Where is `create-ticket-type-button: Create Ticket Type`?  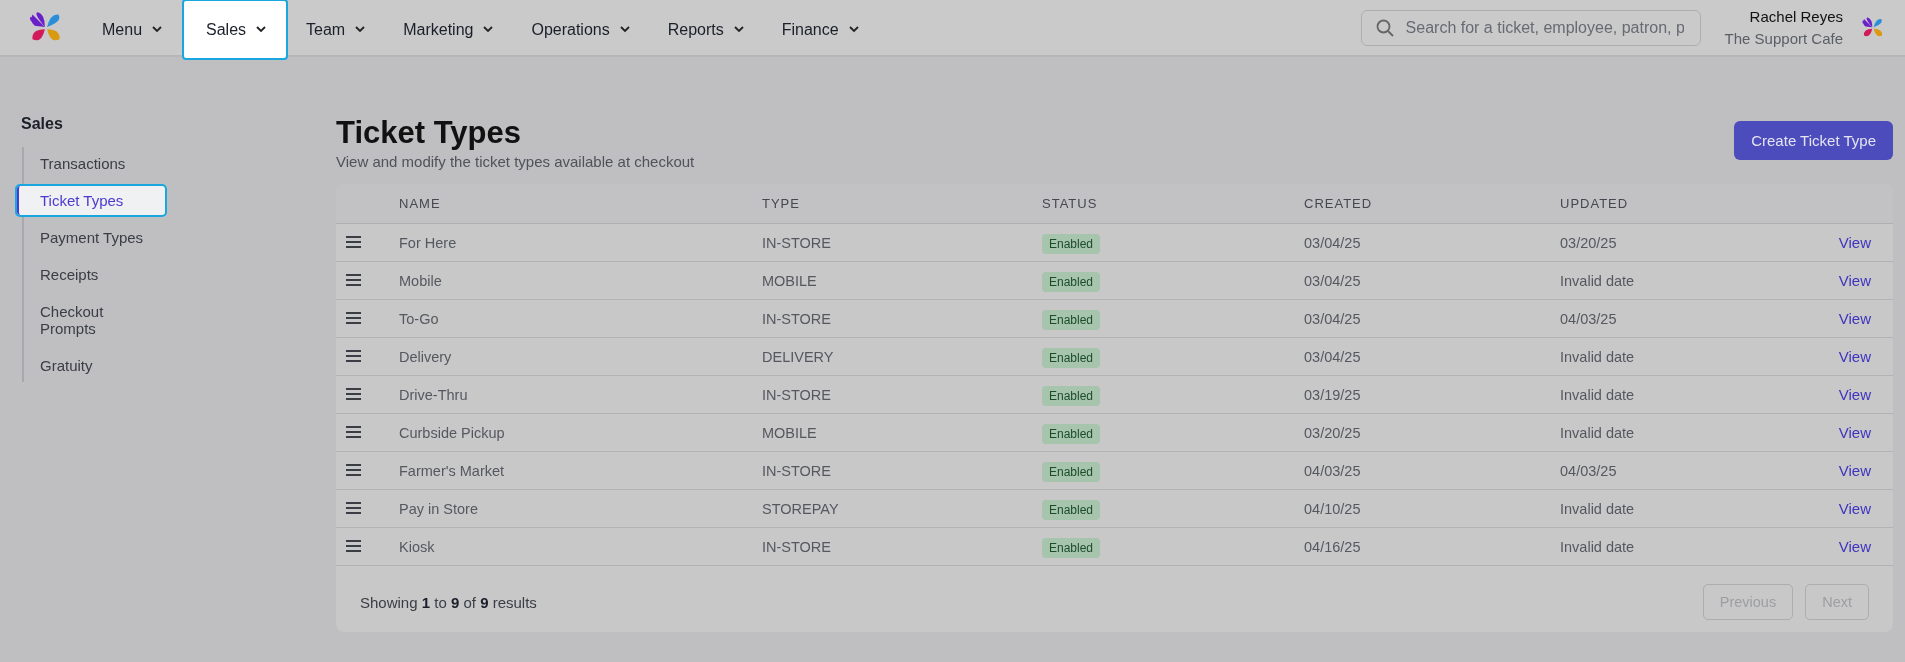 create-ticket-type-button: Create Ticket Type is located at coordinates (1813, 140).